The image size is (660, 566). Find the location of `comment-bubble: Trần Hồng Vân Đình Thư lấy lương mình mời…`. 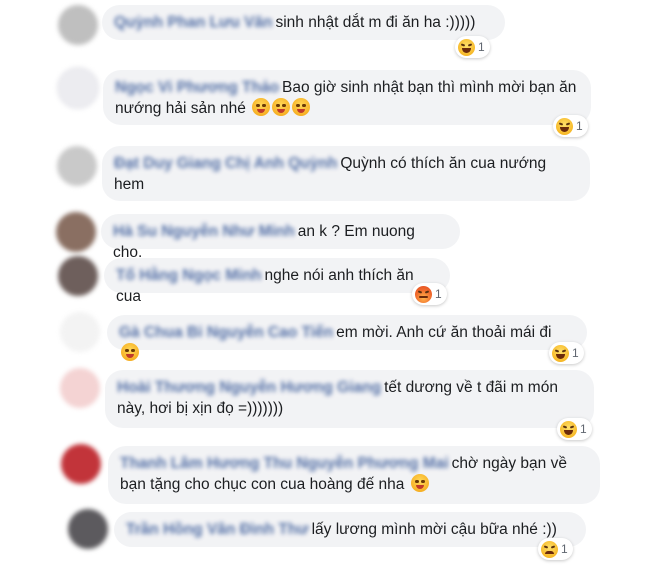

comment-bubble: Trần Hồng Vân Đình Thư lấy lương mình mời… is located at coordinates (350, 529).